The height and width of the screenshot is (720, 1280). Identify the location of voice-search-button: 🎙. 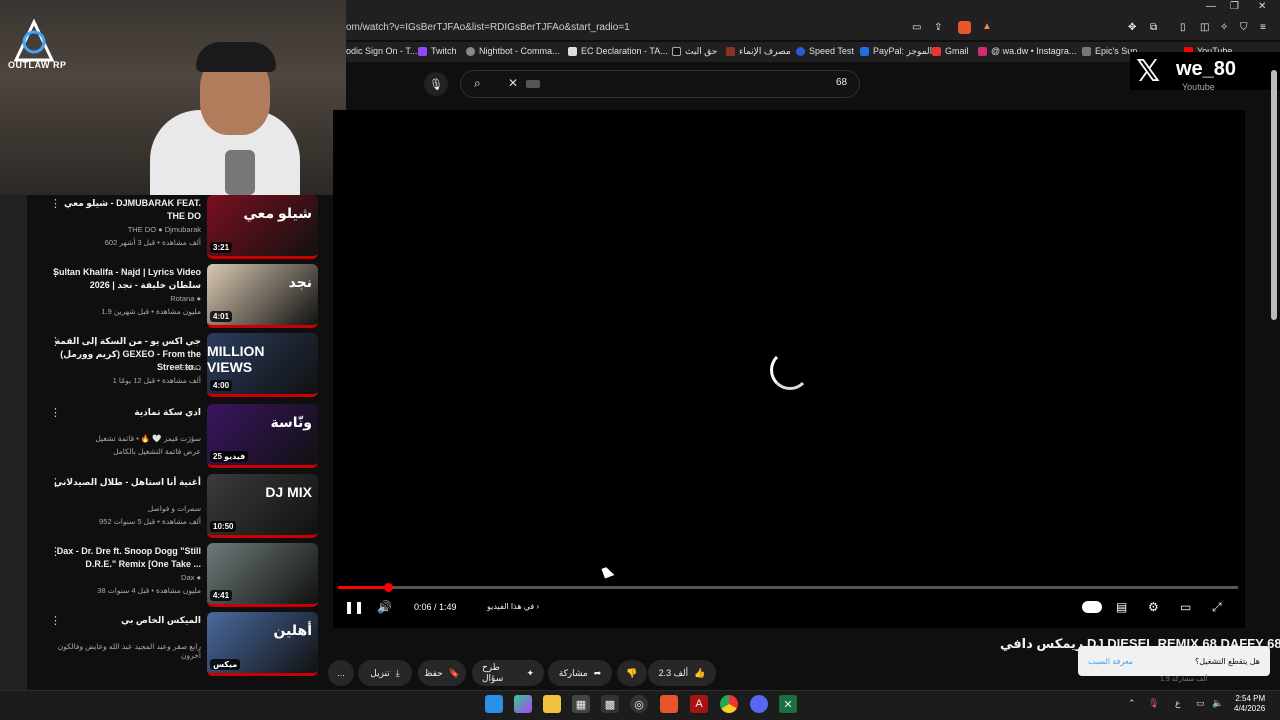
(436, 84).